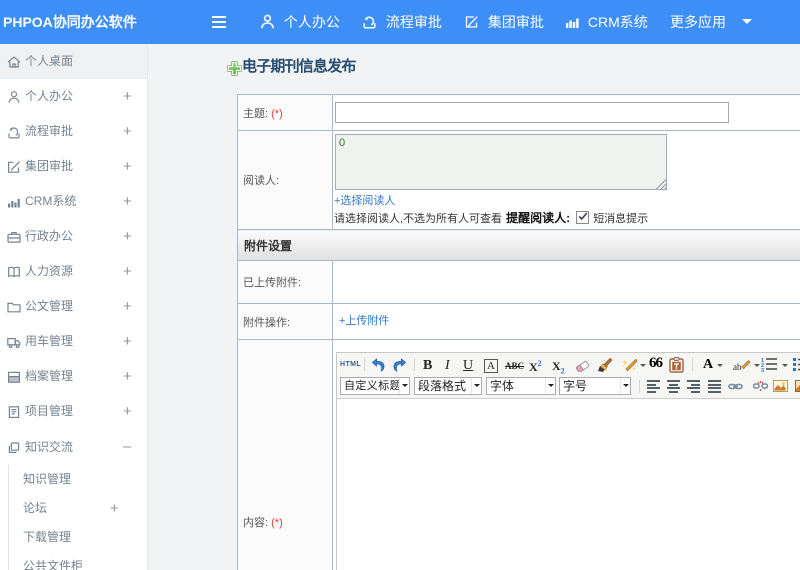 The height and width of the screenshot is (570, 800). Describe the element at coordinates (737, 367) in the screenshot. I see `svg-text: ab` at that location.